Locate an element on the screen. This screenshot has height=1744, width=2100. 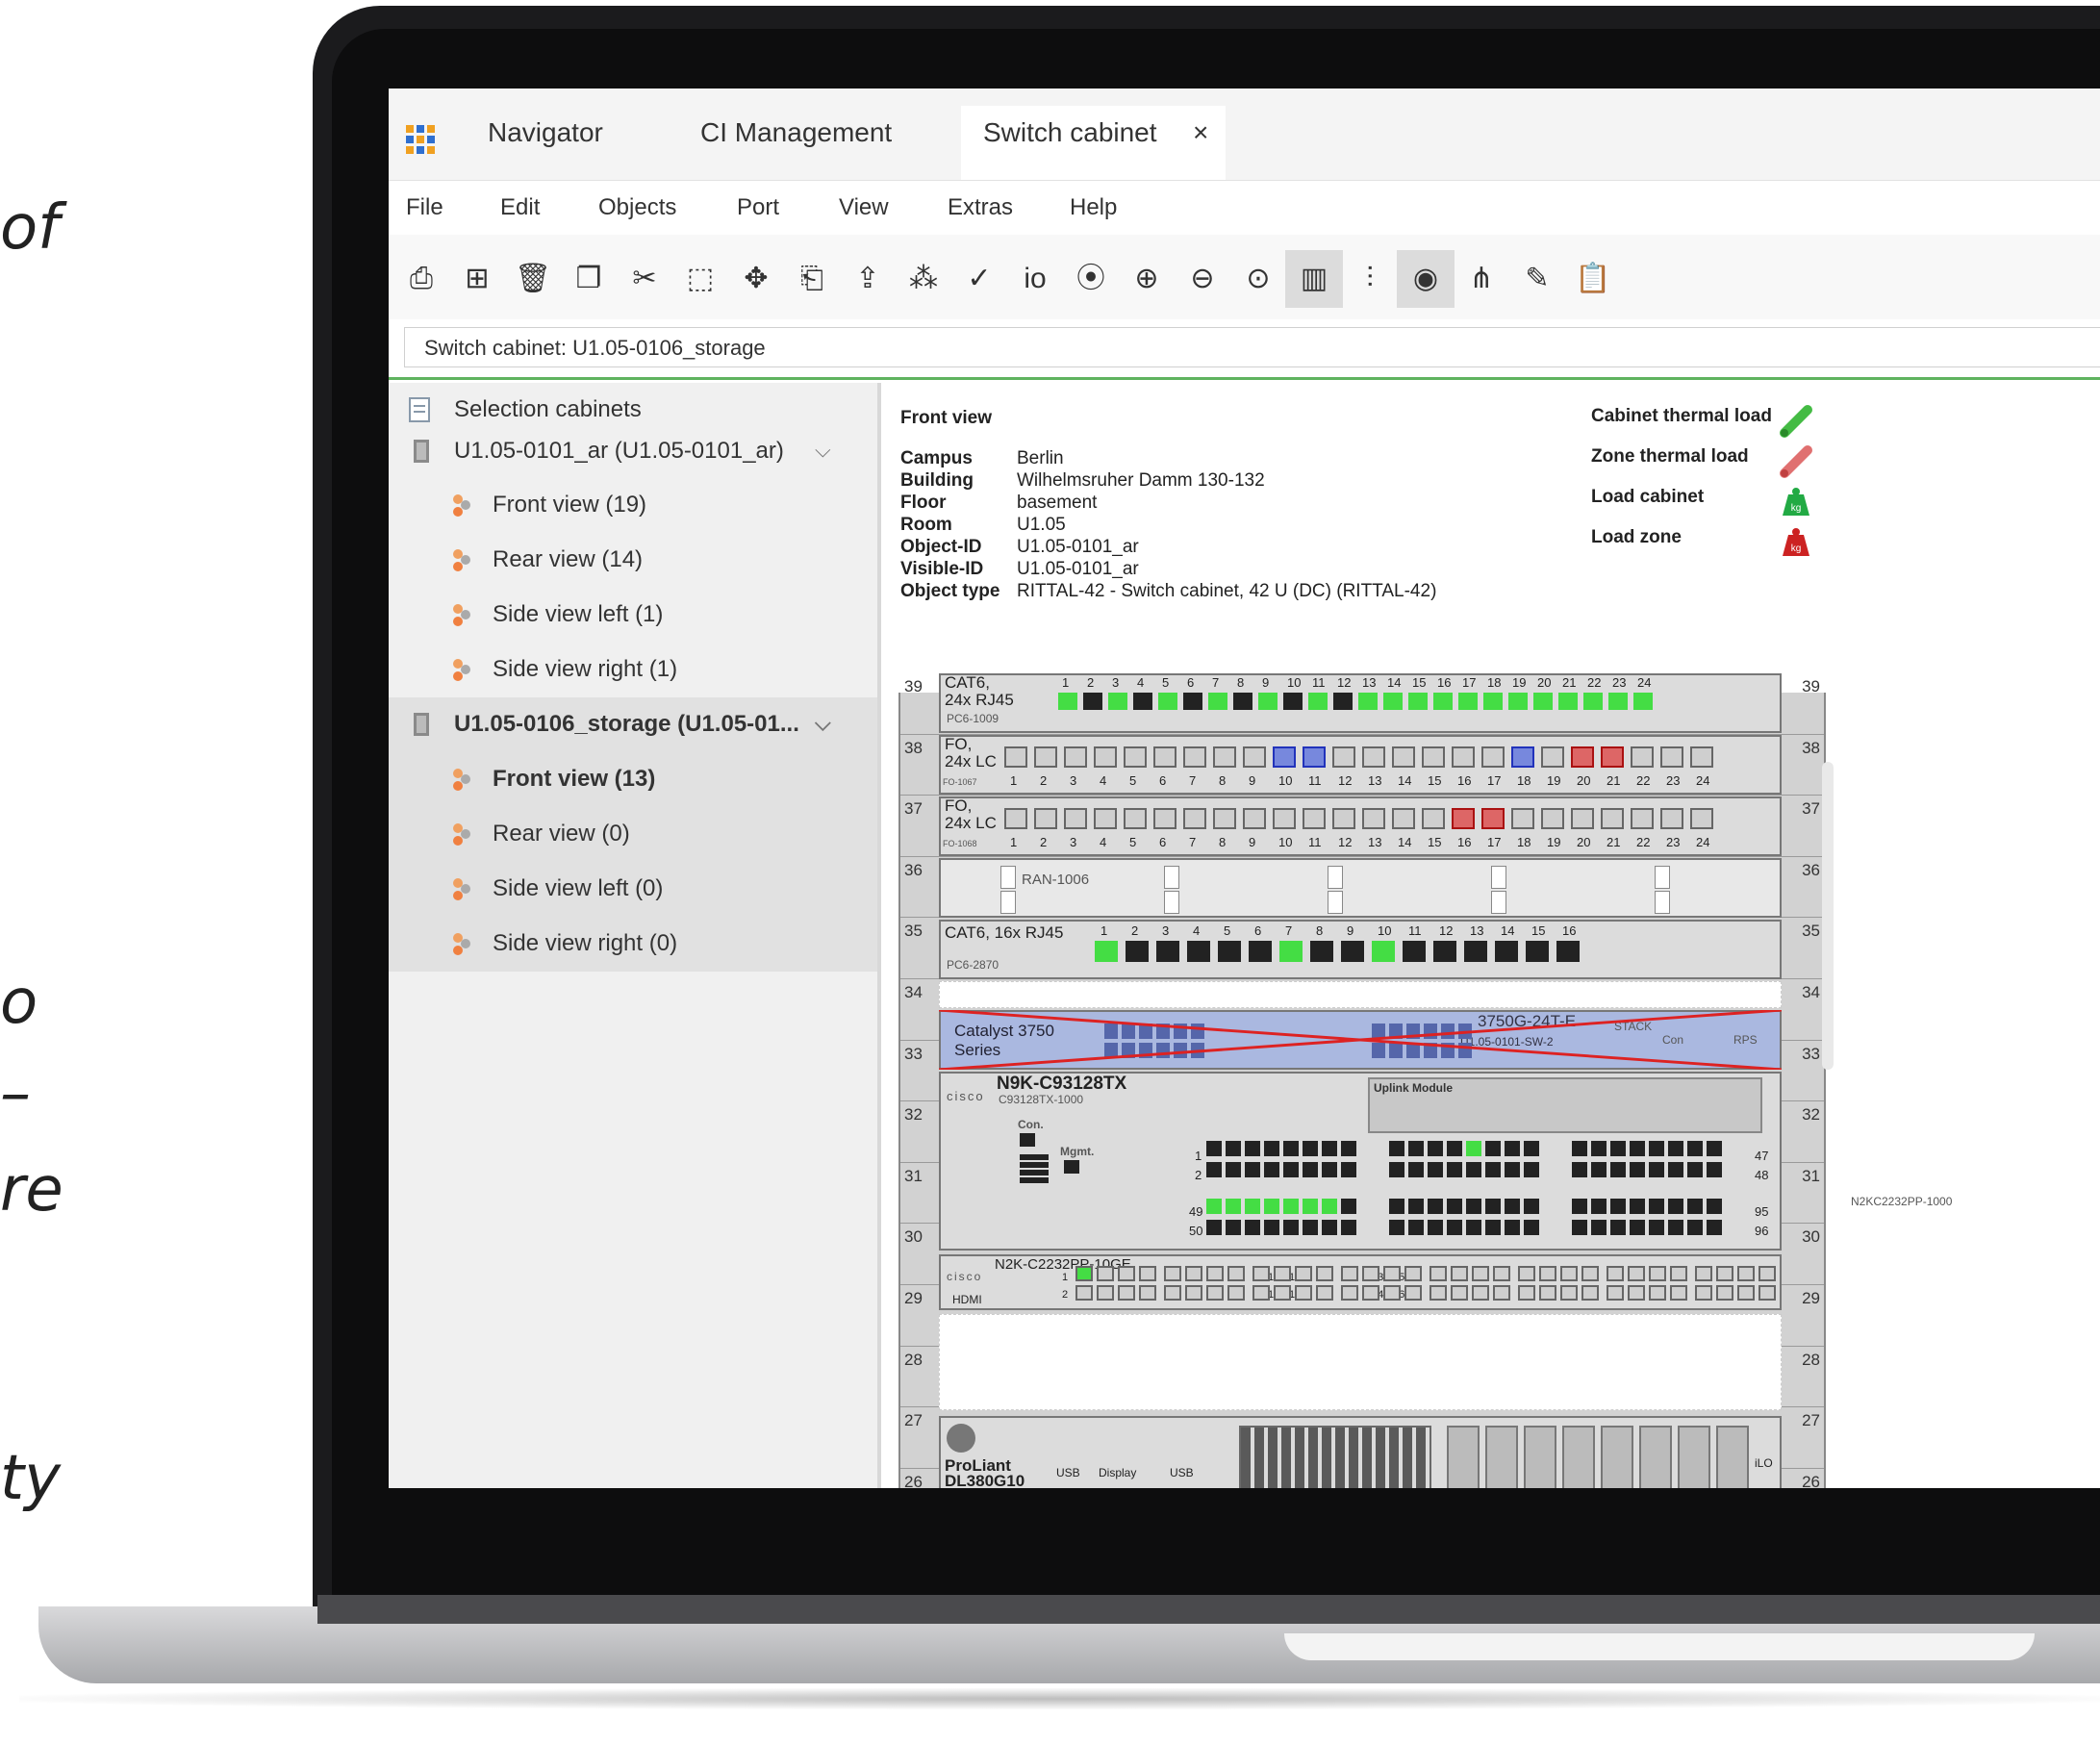
edit-icon: ✎ is located at coordinates (1537, 279).